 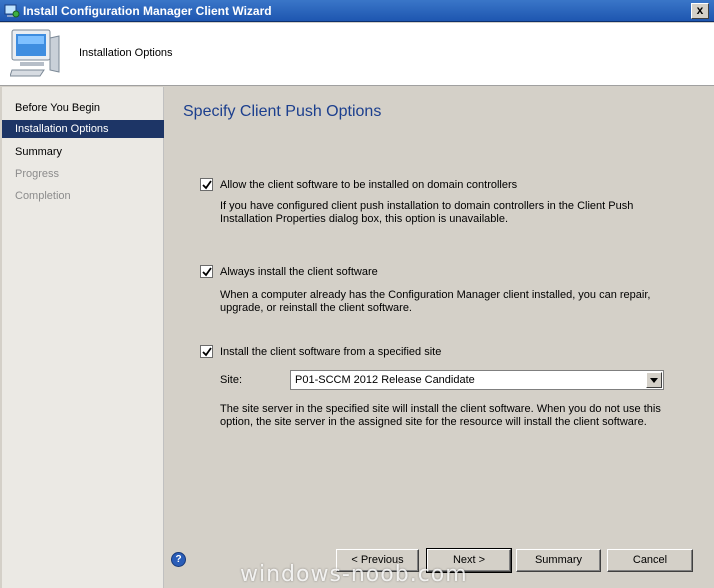 I want to click on help-icon: ?, so click(x=178, y=559).